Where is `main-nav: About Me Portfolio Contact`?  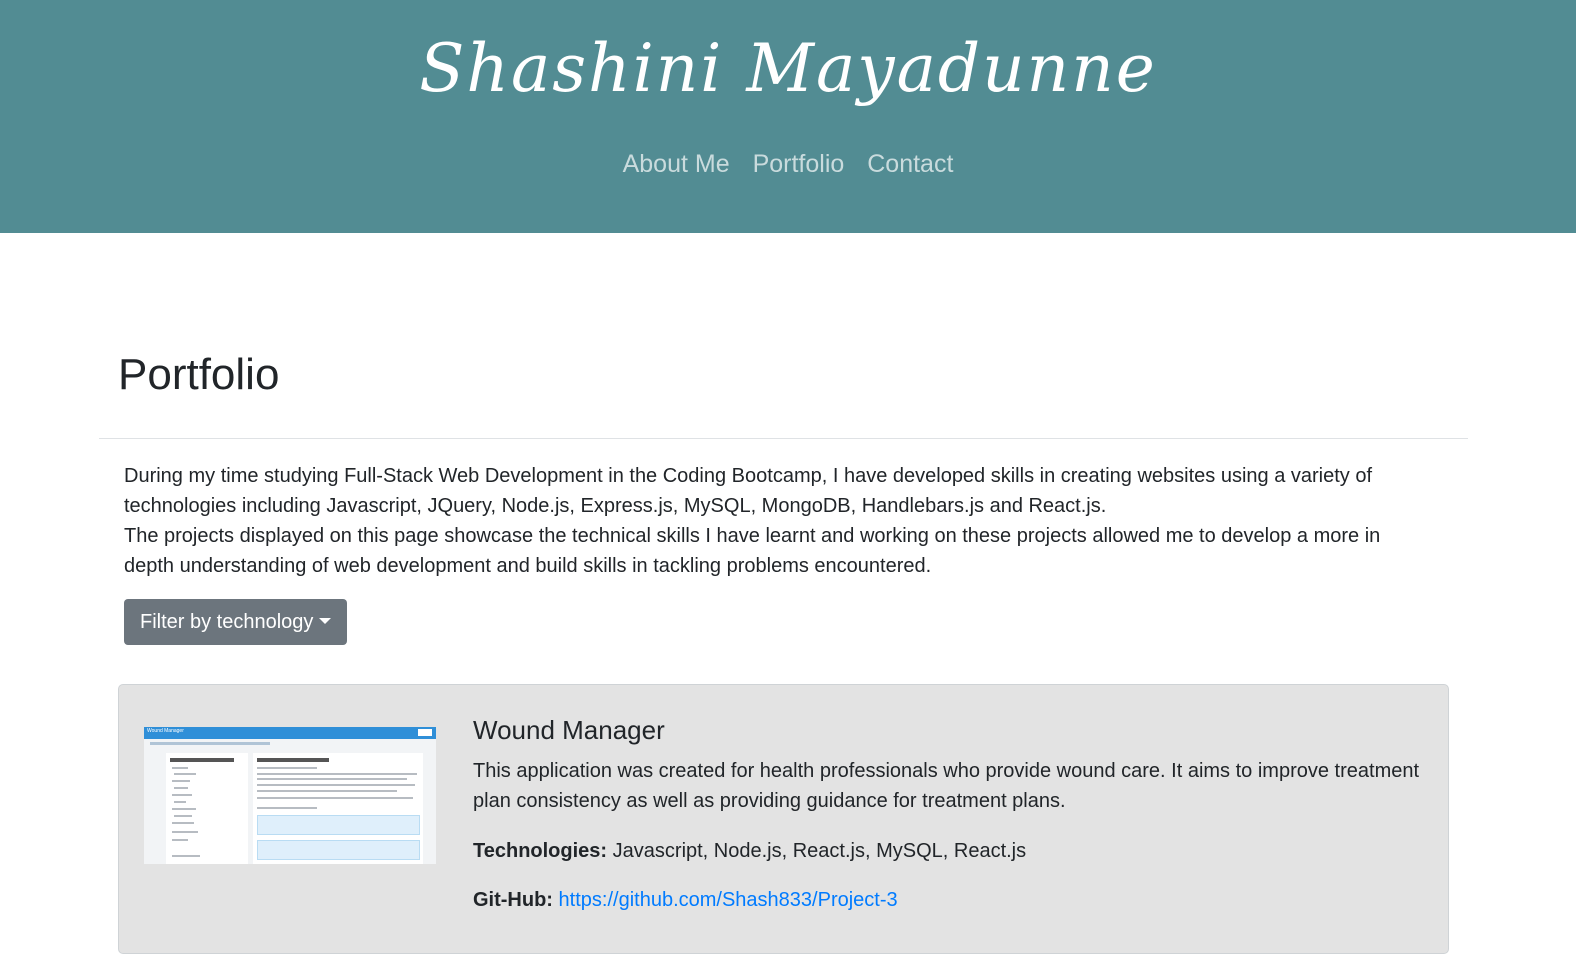 main-nav: About Me Portfolio Contact is located at coordinates (788, 164).